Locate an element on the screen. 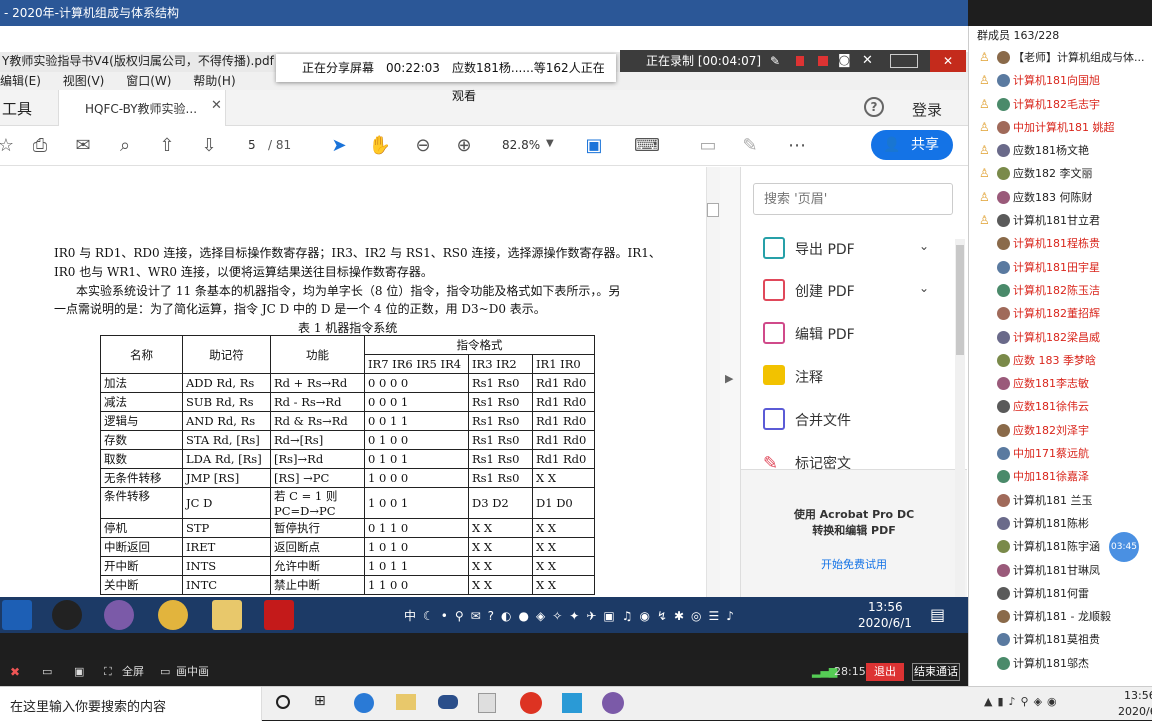 The width and height of the screenshot is (1152, 721). close-icon: ✕ is located at coordinates (867, 61).